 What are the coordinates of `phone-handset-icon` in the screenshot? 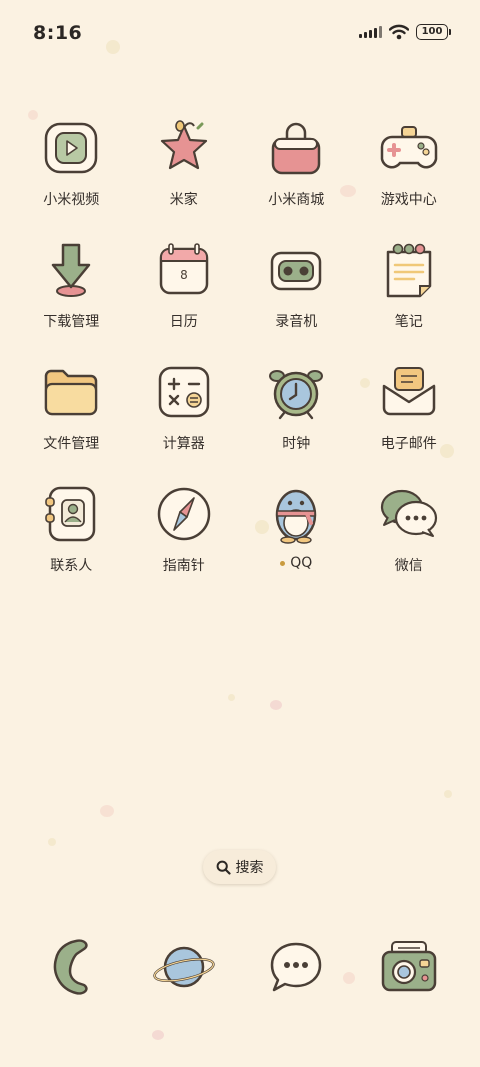 It's located at (71, 967).